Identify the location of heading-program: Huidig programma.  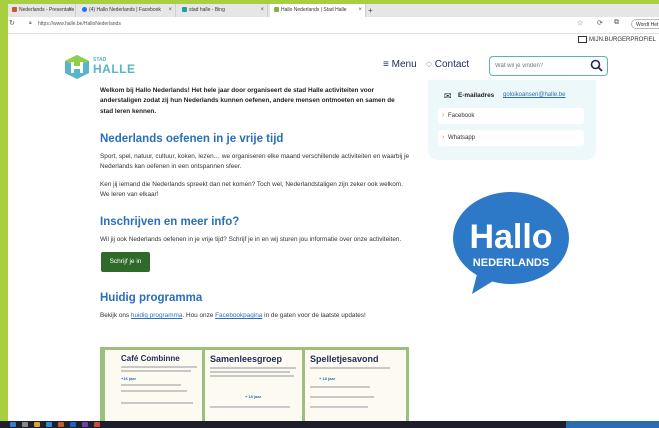
(151, 298).